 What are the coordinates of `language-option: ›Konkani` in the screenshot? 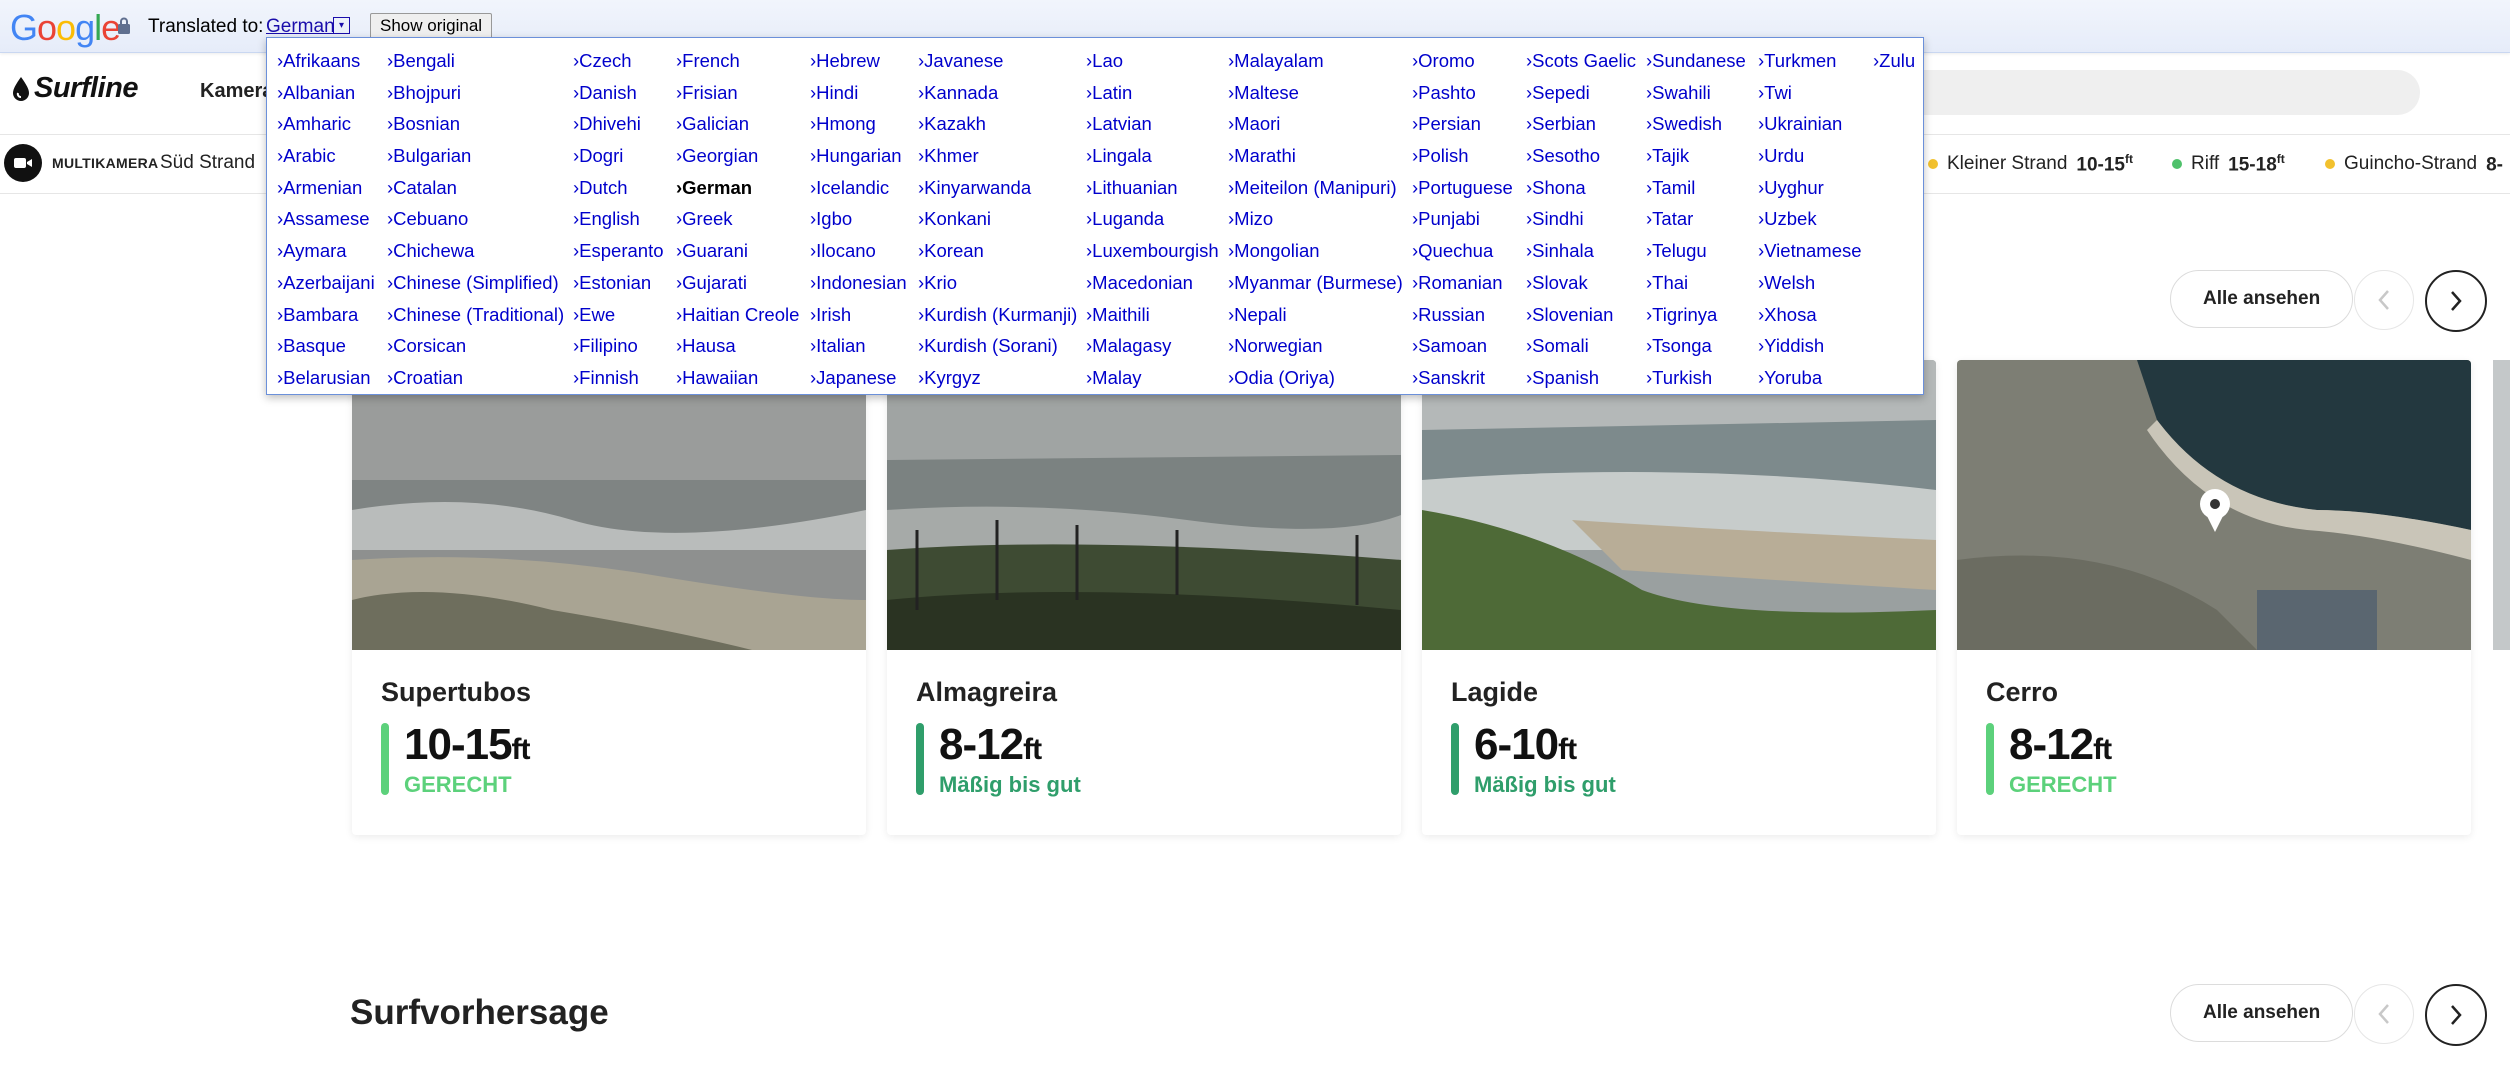 It's located at (997, 219).